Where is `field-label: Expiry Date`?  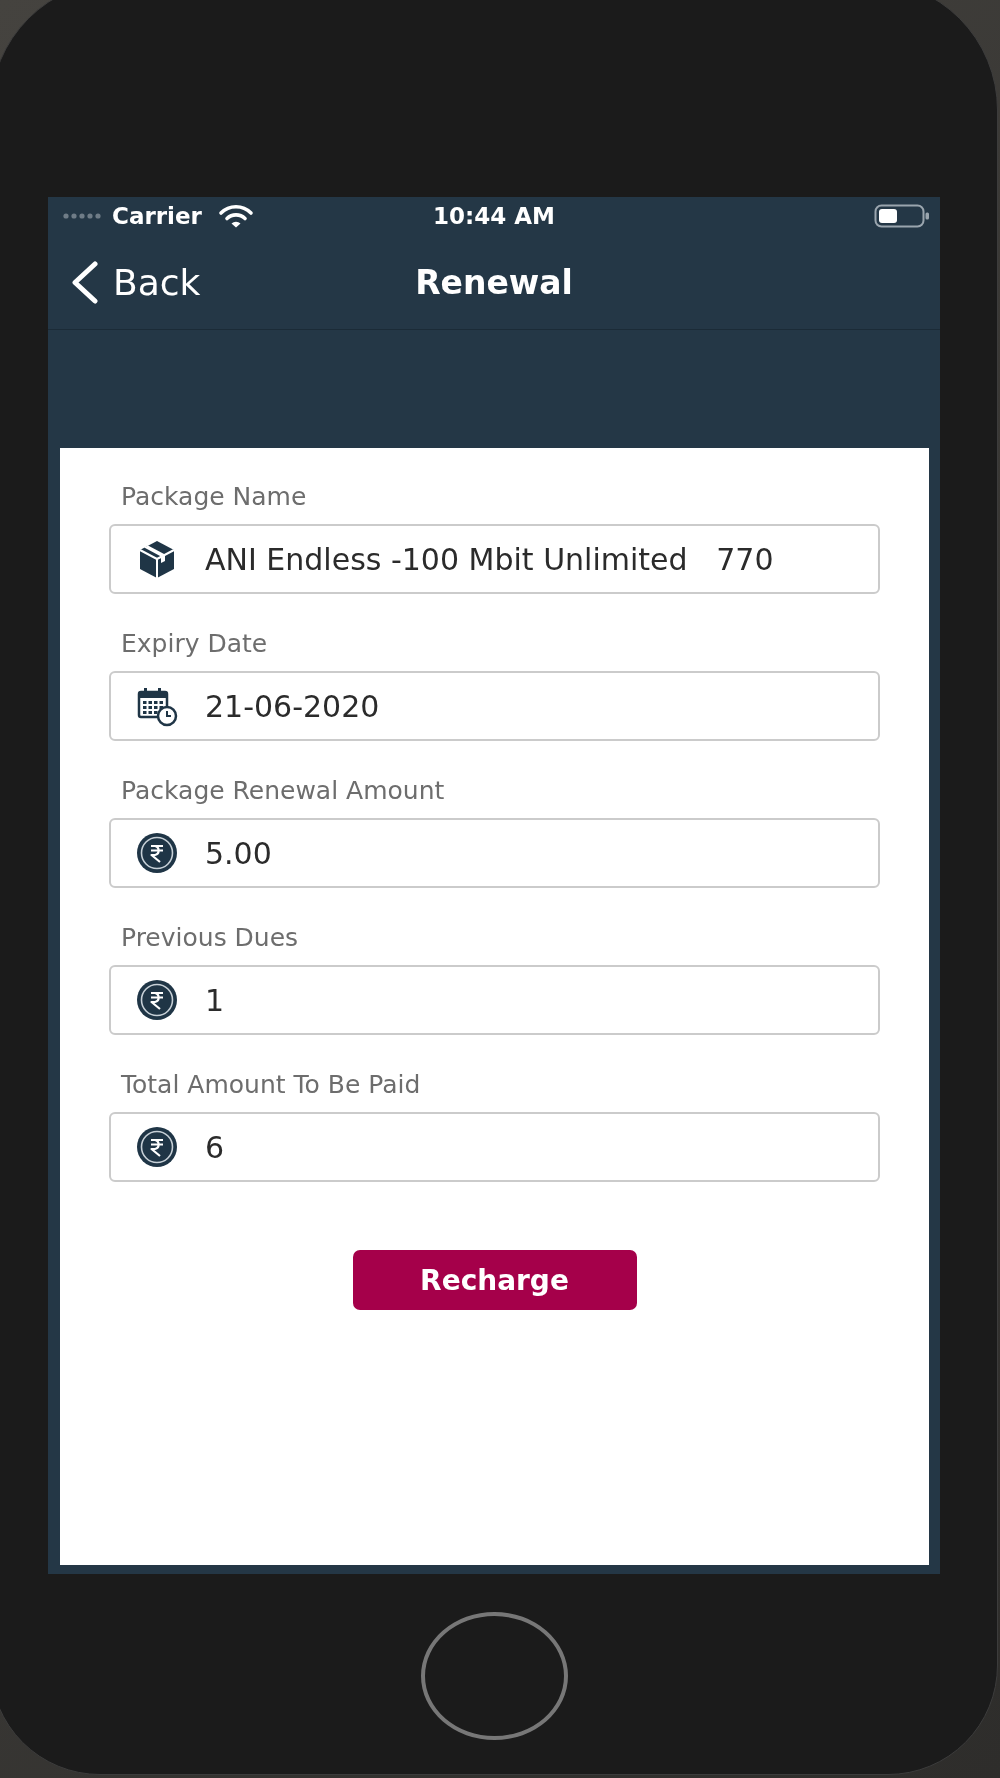 field-label: Expiry Date is located at coordinates (194, 644).